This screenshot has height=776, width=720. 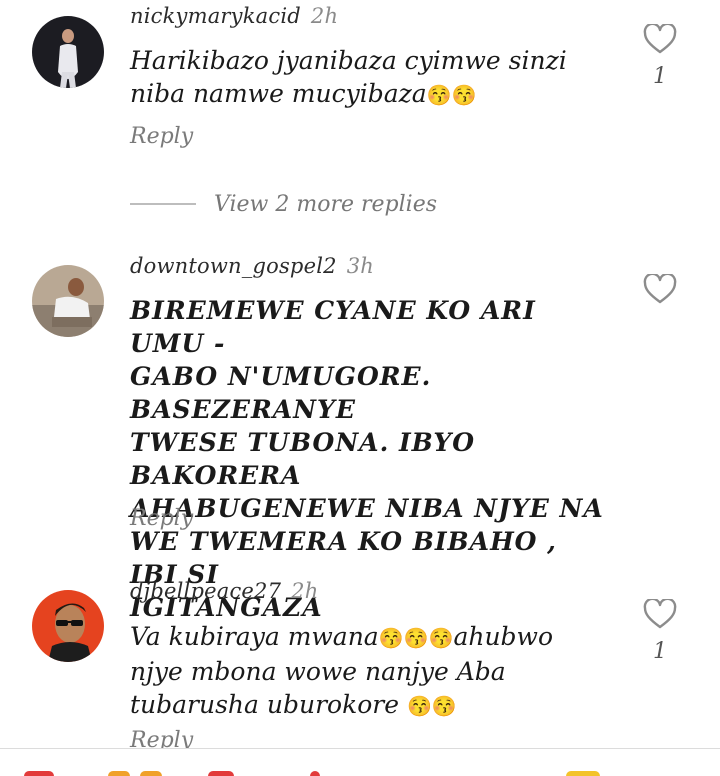 I want to click on username: djbellpeace27, so click(x=205, y=591).